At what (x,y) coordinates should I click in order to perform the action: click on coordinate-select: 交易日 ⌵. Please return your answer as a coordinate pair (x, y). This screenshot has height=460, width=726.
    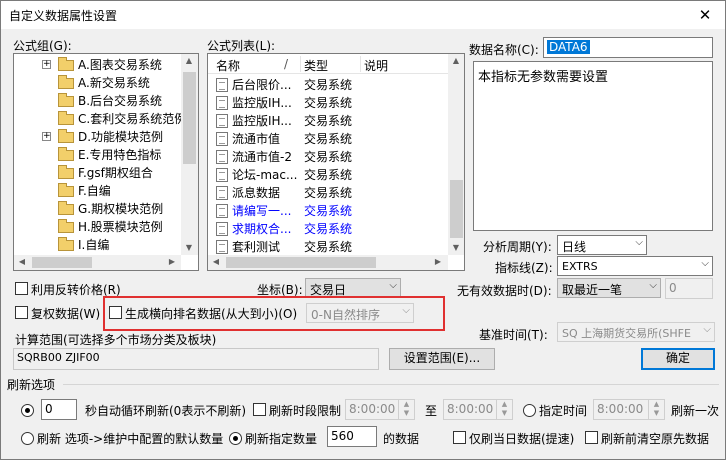
    Looking at the image, I should click on (353, 288).